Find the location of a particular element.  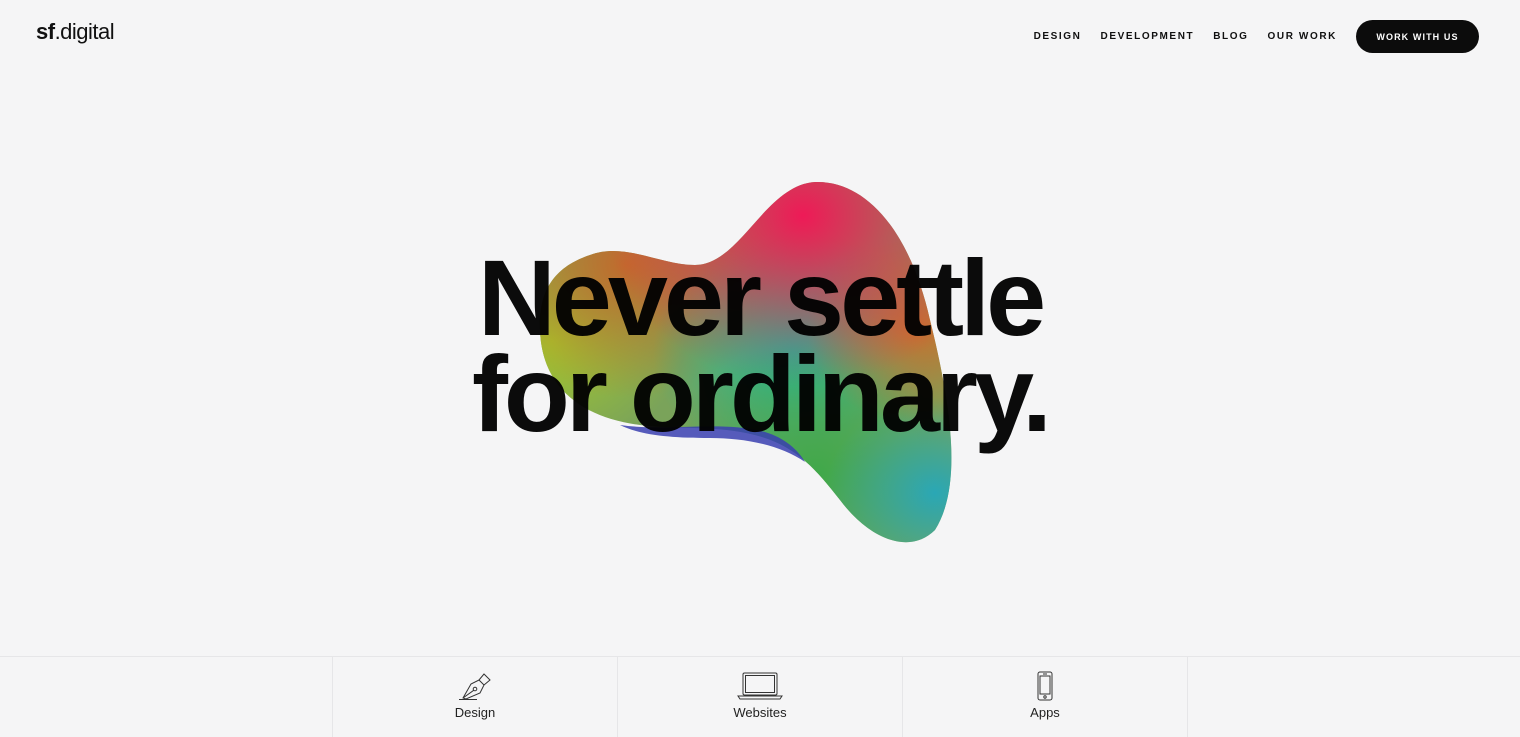

nav-item-blog: BLOG is located at coordinates (1230, 36).